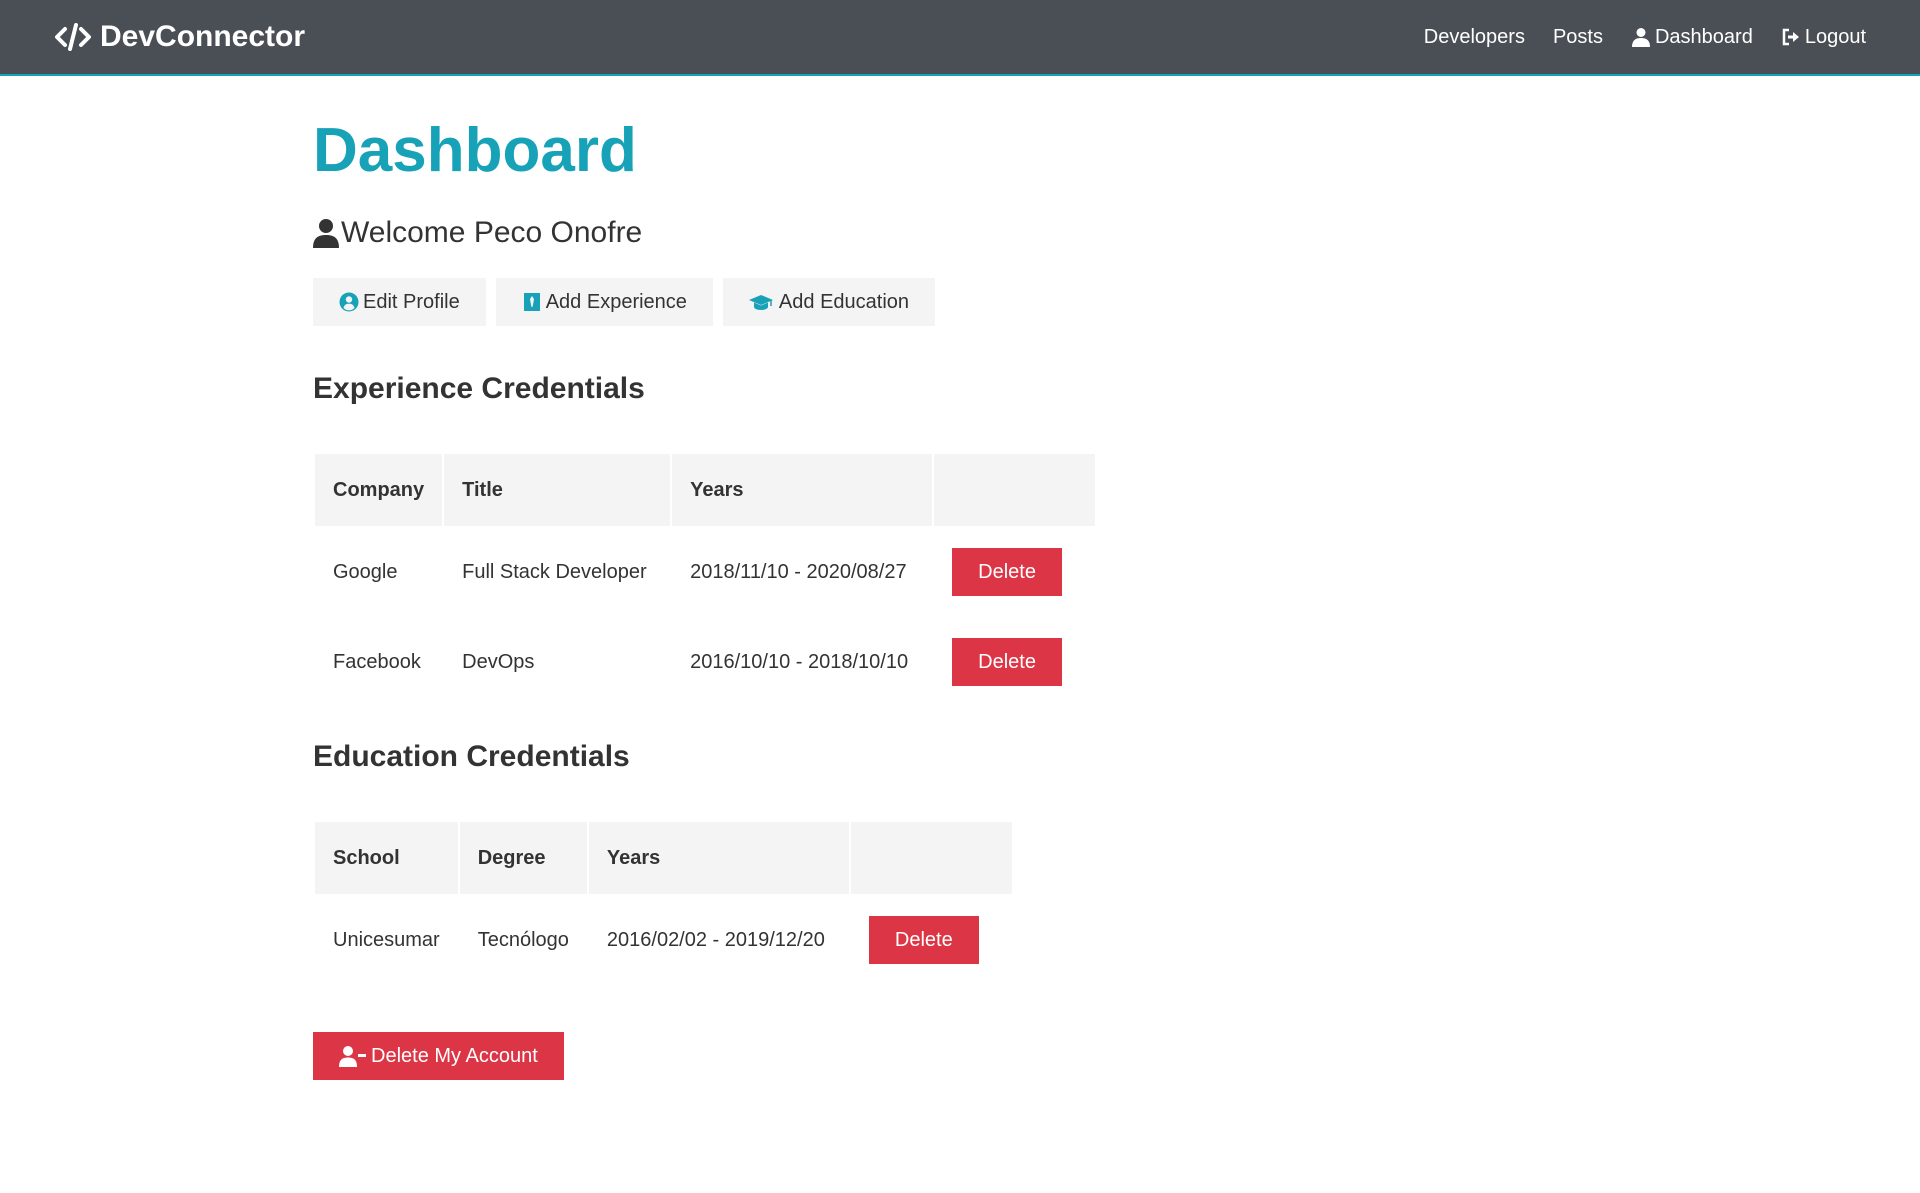 This screenshot has width=1920, height=1193. I want to click on edit-profile-label: Edit Profile, so click(411, 301).